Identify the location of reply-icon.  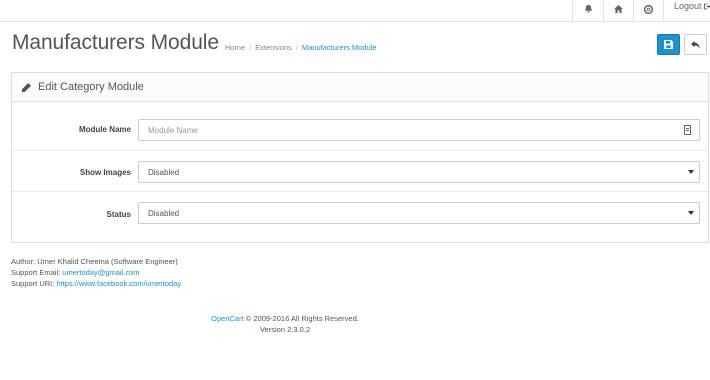
(695, 44).